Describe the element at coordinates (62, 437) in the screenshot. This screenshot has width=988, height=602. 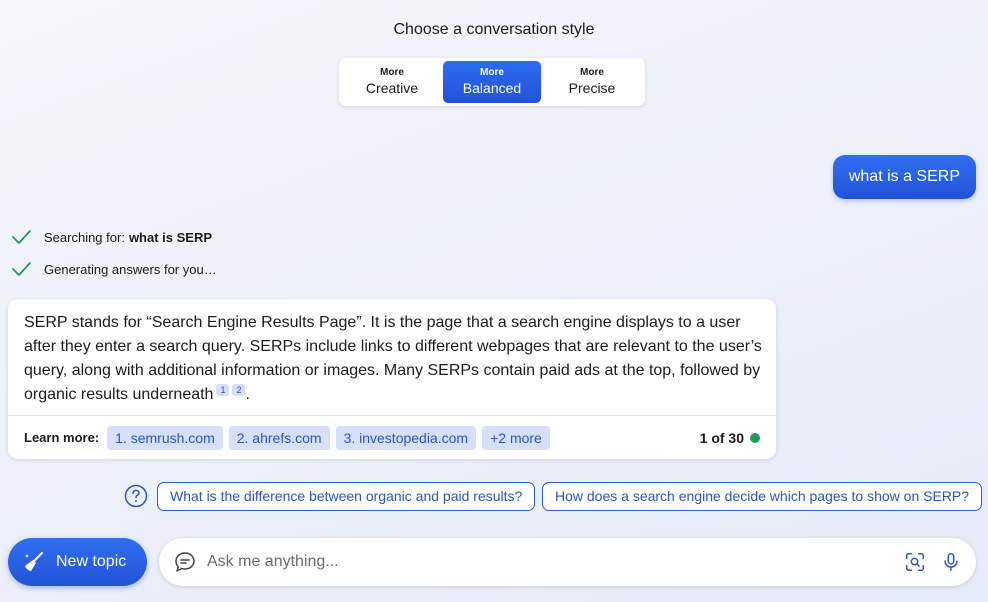
I see `learn-more-label: Learn more:` at that location.